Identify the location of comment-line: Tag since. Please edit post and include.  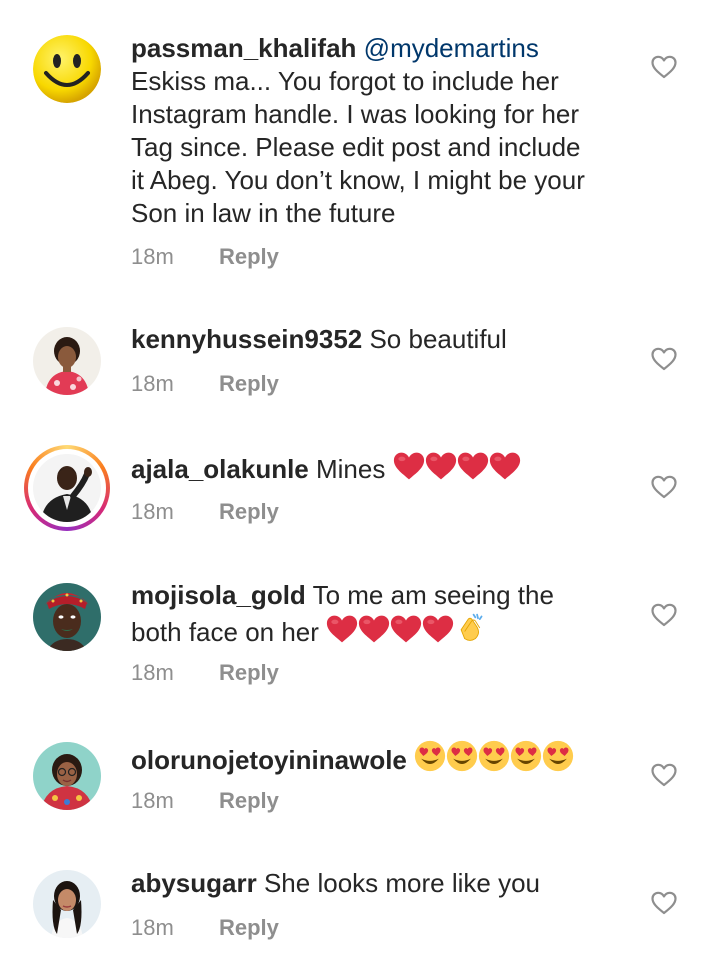
(356, 147).